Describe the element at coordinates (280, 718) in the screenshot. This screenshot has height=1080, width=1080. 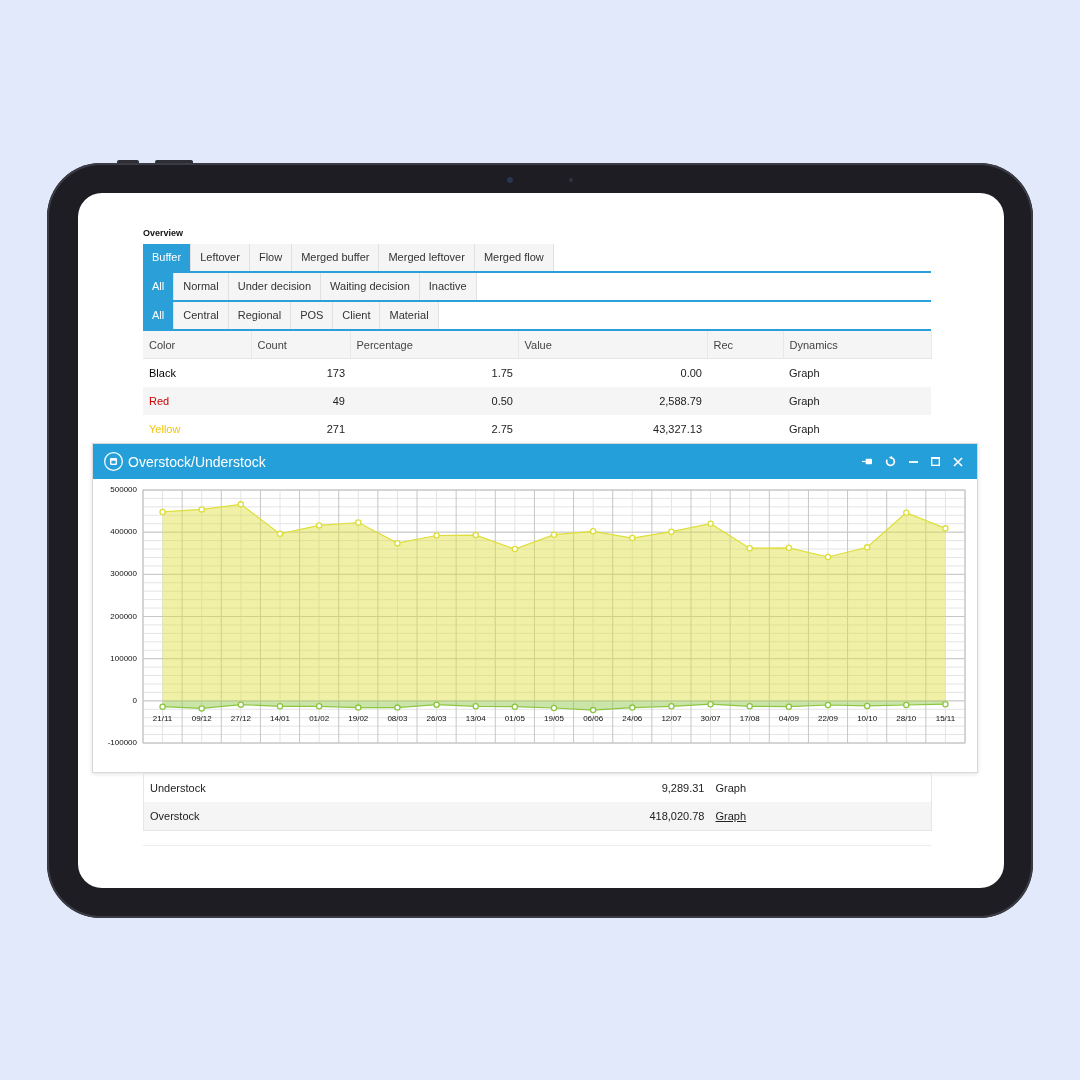
I see `x-axis-label: 14/01` at that location.